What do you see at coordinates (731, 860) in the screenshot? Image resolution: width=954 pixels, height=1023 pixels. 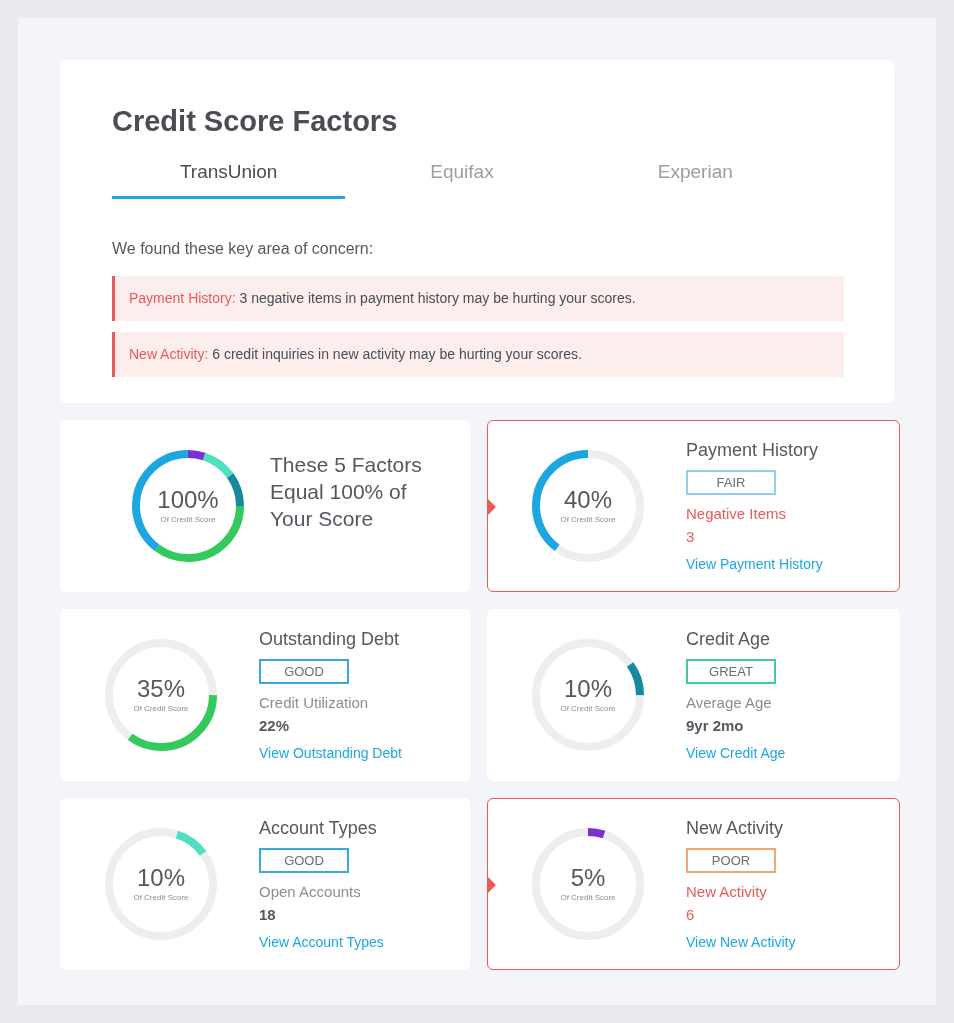 I see `rating-badge: POOR` at bounding box center [731, 860].